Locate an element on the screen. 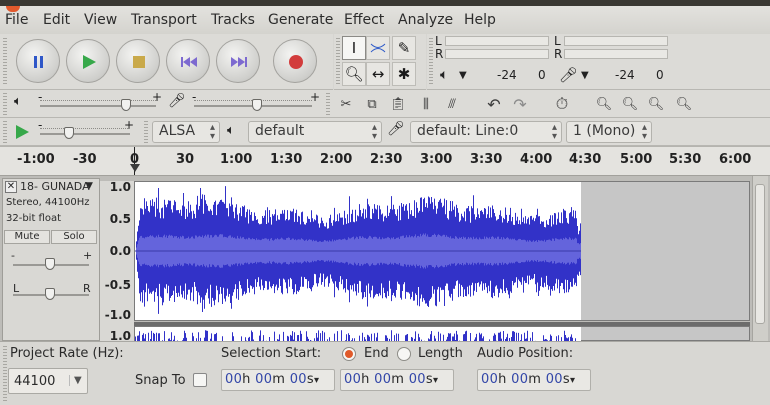 Image resolution: width=770 pixels, height=405 pixels. input-volume-knob is located at coordinates (257, 105).